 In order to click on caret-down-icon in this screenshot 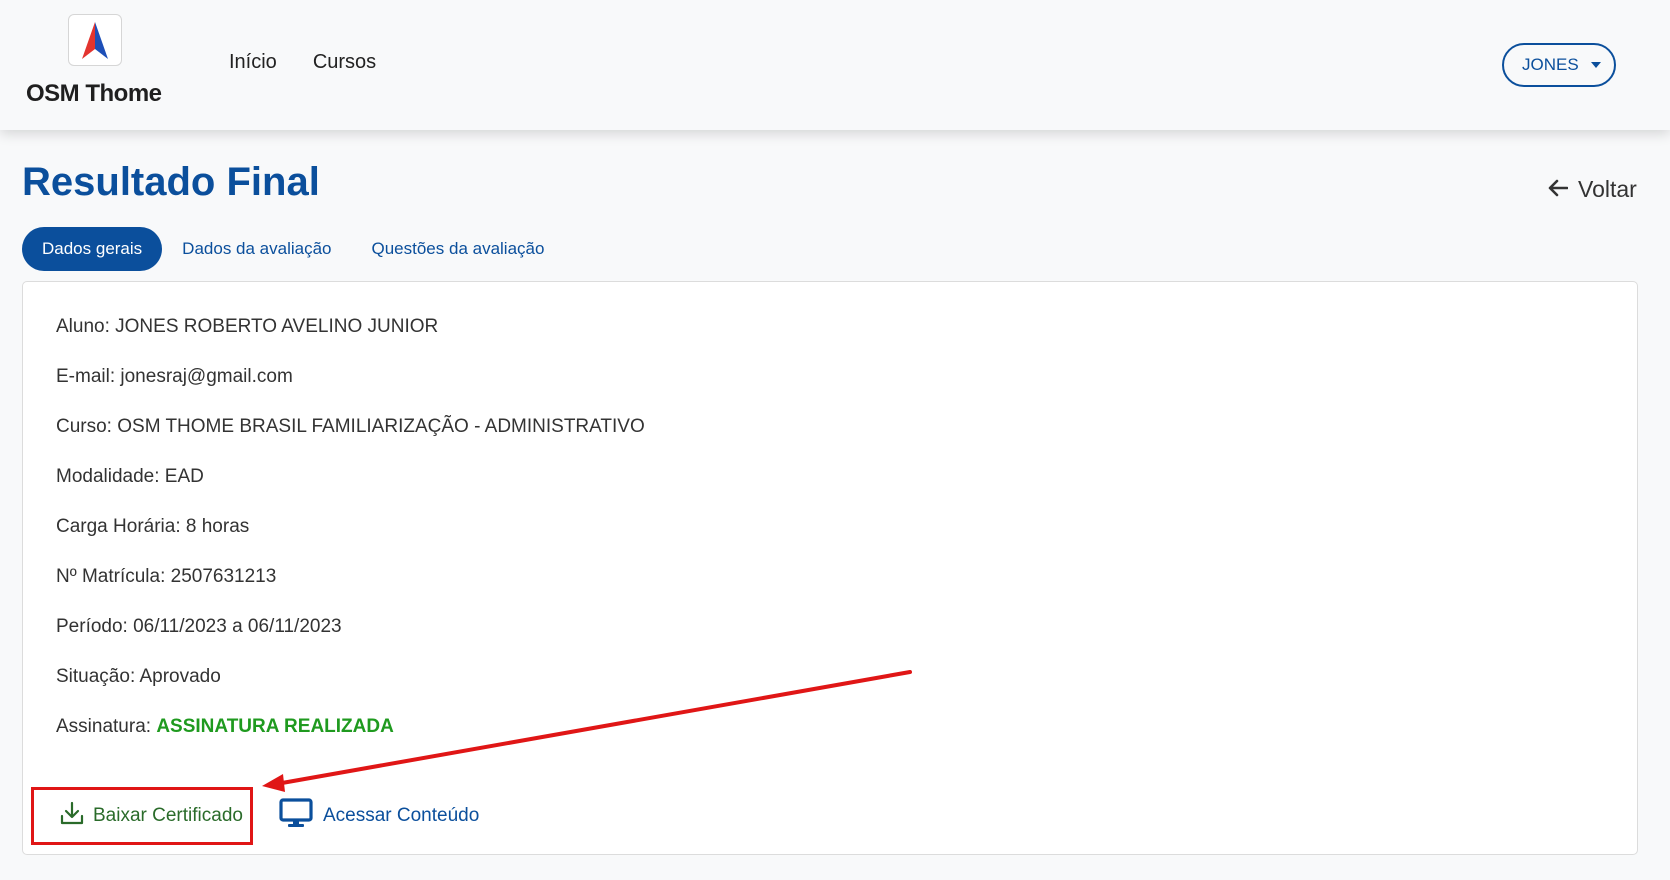, I will do `click(1596, 65)`.